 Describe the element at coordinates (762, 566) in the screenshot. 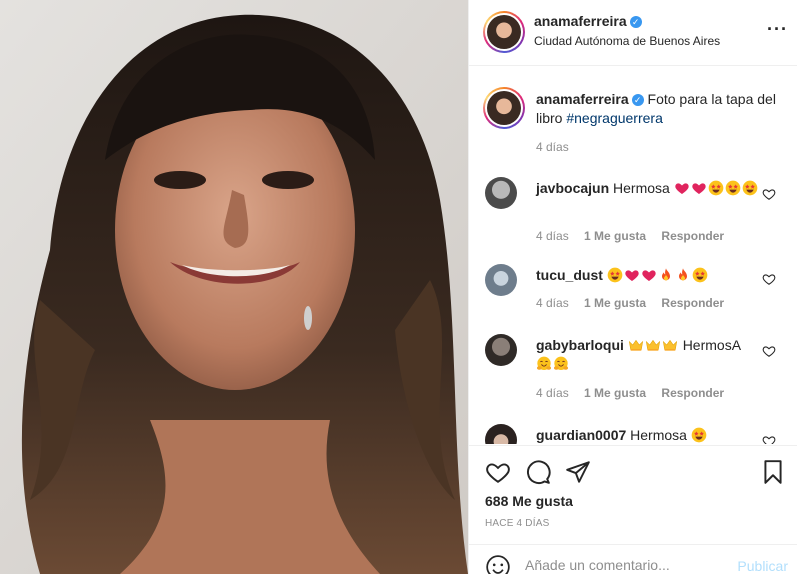

I see `publish-button: Publicar` at that location.